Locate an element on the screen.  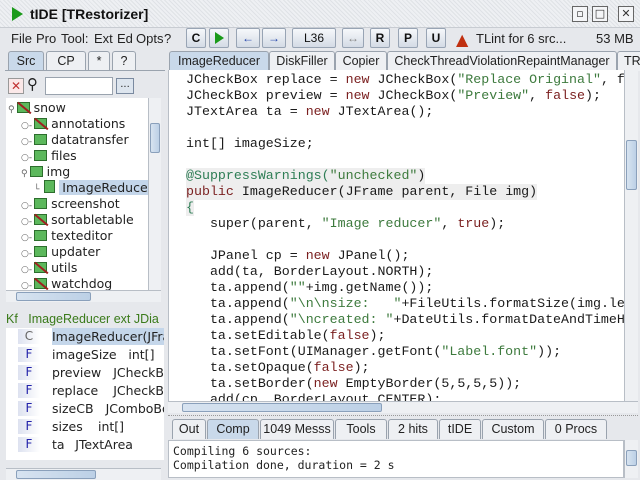
structure-item: Fpreview JCheckBo: is located at coordinates (85, 372).